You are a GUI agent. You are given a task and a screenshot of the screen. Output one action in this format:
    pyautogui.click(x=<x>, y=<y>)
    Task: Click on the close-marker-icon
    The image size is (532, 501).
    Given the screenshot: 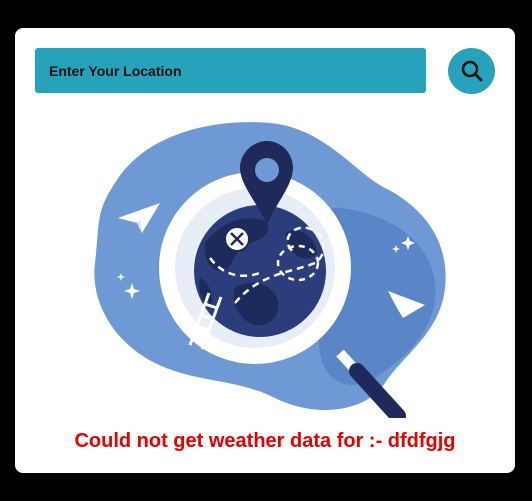 What is the action you would take?
    pyautogui.click(x=237, y=239)
    